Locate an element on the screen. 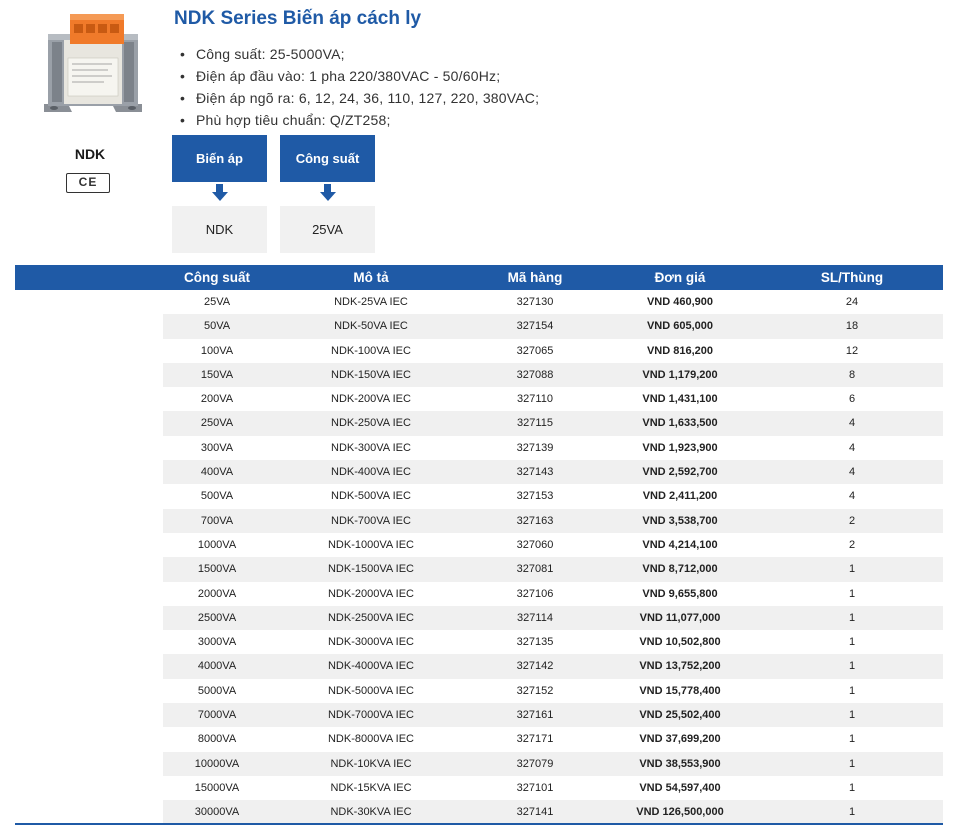 This screenshot has width=965, height=839. cell-item-code: 327171 is located at coordinates (535, 739).